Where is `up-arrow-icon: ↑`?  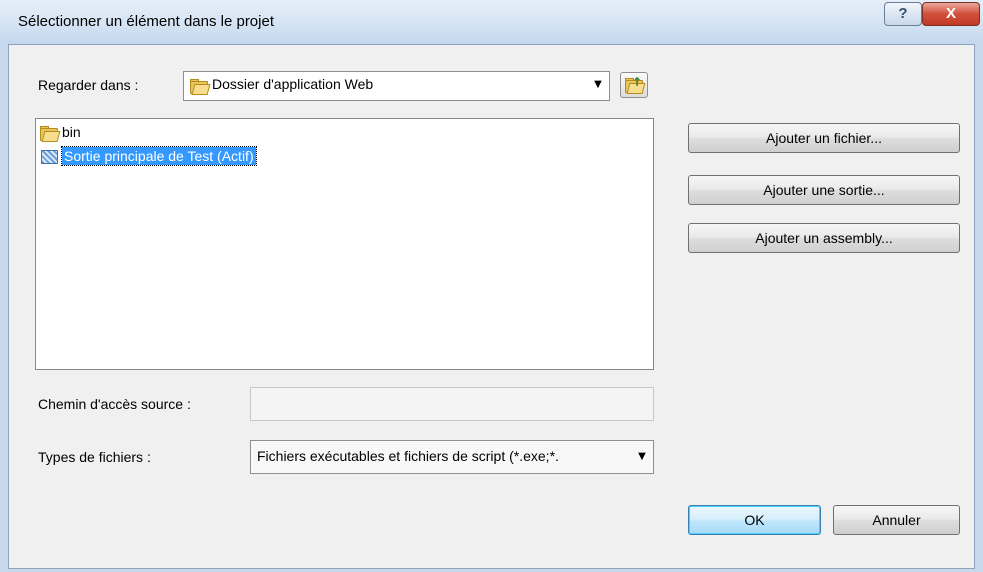
up-arrow-icon: ↑ is located at coordinates (637, 82).